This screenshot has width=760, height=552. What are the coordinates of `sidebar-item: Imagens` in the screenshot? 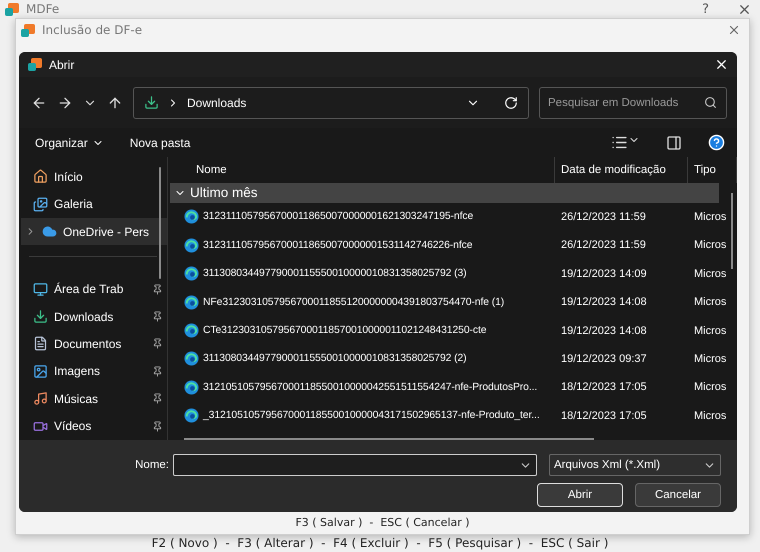 It's located at (94, 372).